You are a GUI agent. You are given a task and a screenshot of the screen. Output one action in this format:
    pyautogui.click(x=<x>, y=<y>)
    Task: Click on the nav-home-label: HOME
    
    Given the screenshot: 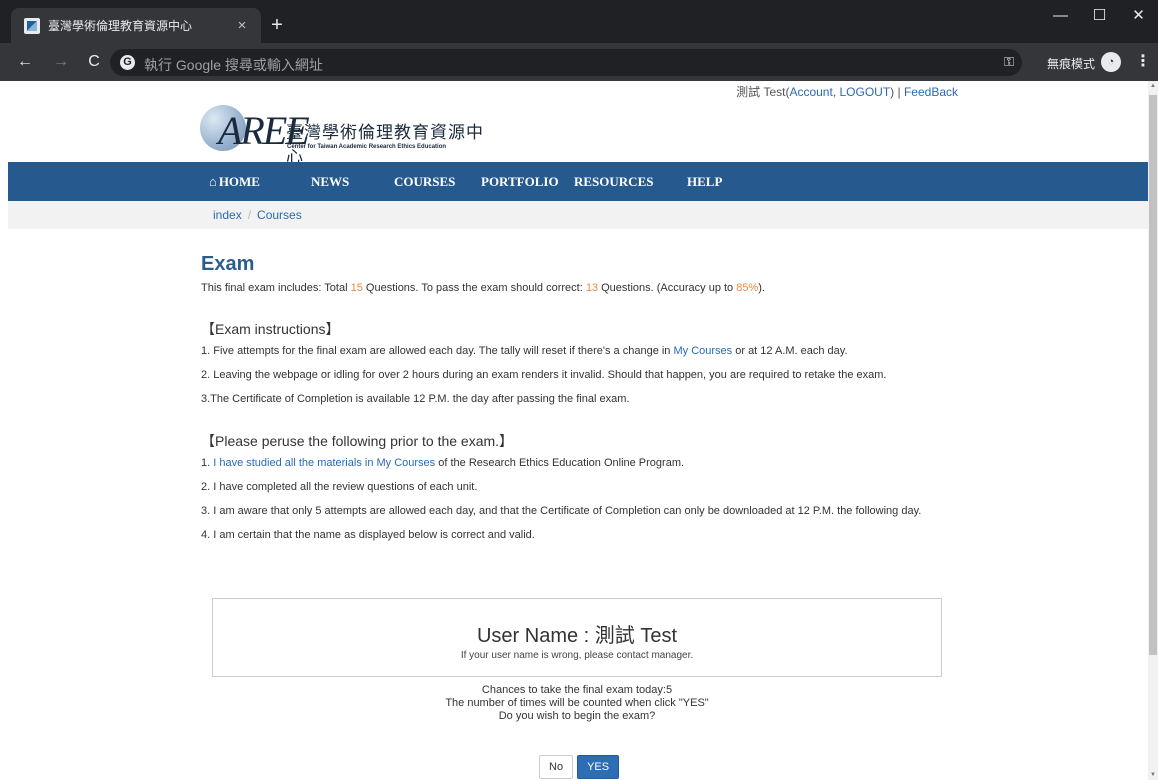 What is the action you would take?
    pyautogui.click(x=239, y=181)
    